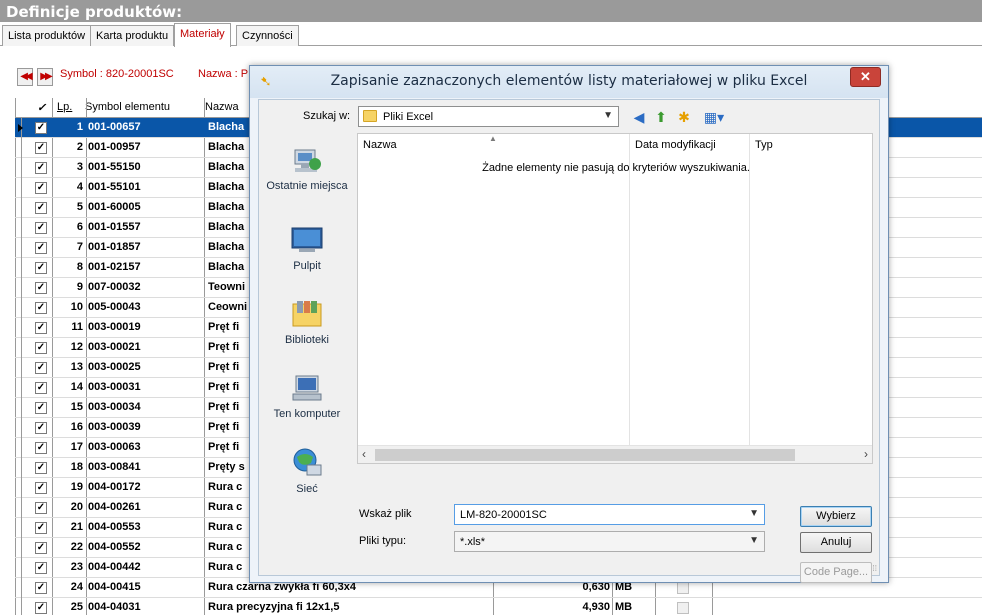 The height and width of the screenshot is (615, 982). Describe the element at coordinates (202, 35) in the screenshot. I see `tab-materialy: Materiały` at that location.